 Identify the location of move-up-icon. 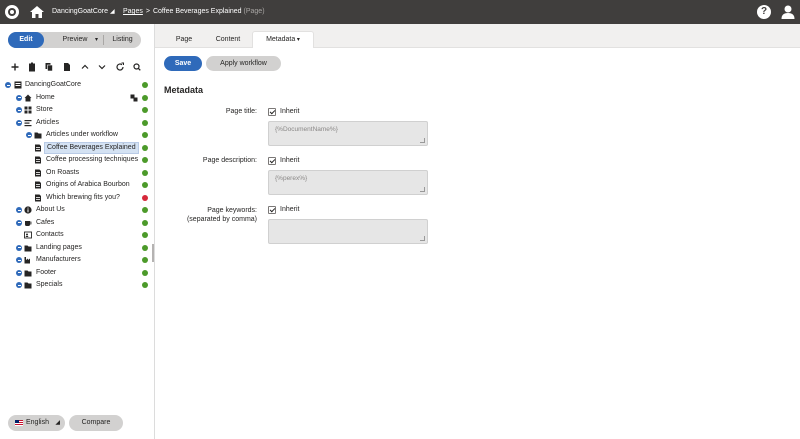
(85, 67).